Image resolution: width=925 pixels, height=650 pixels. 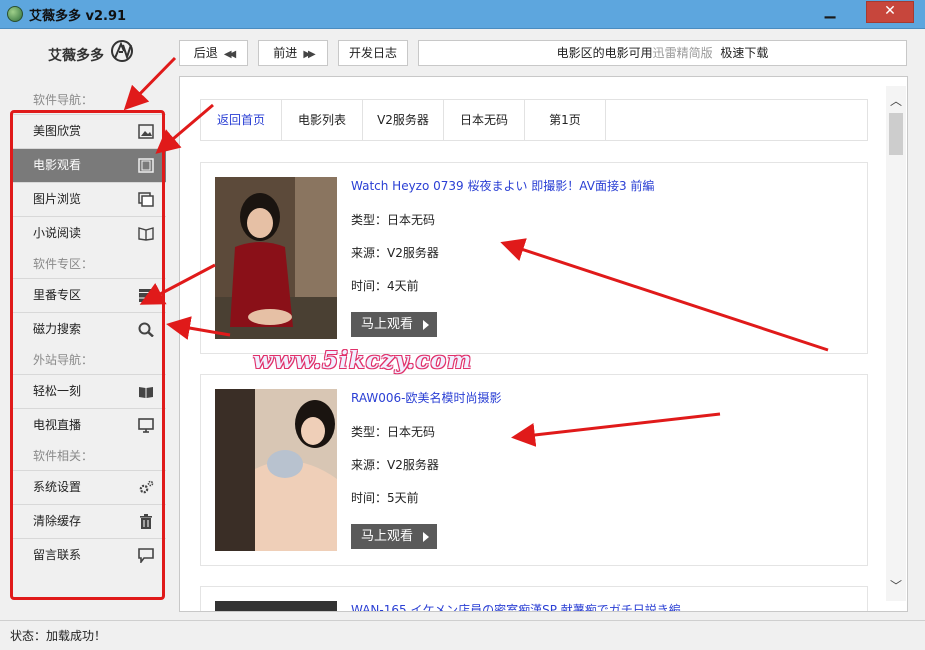 What do you see at coordinates (89, 487) in the screenshot?
I see `sidebar-item-settings: 系统设置` at bounding box center [89, 487].